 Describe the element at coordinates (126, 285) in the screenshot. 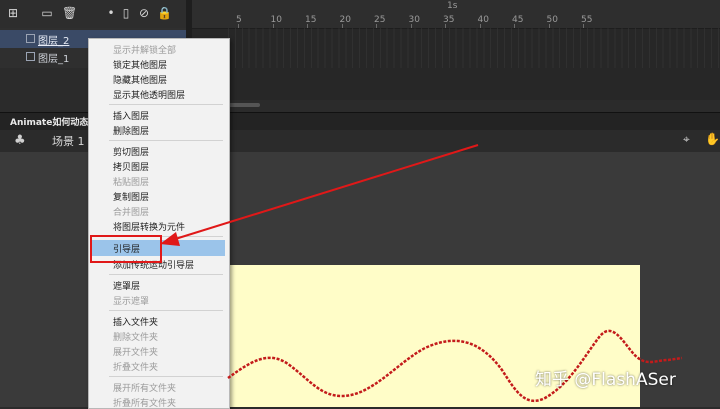

I see `menu-item-mask-layer: 遮罩层` at that location.